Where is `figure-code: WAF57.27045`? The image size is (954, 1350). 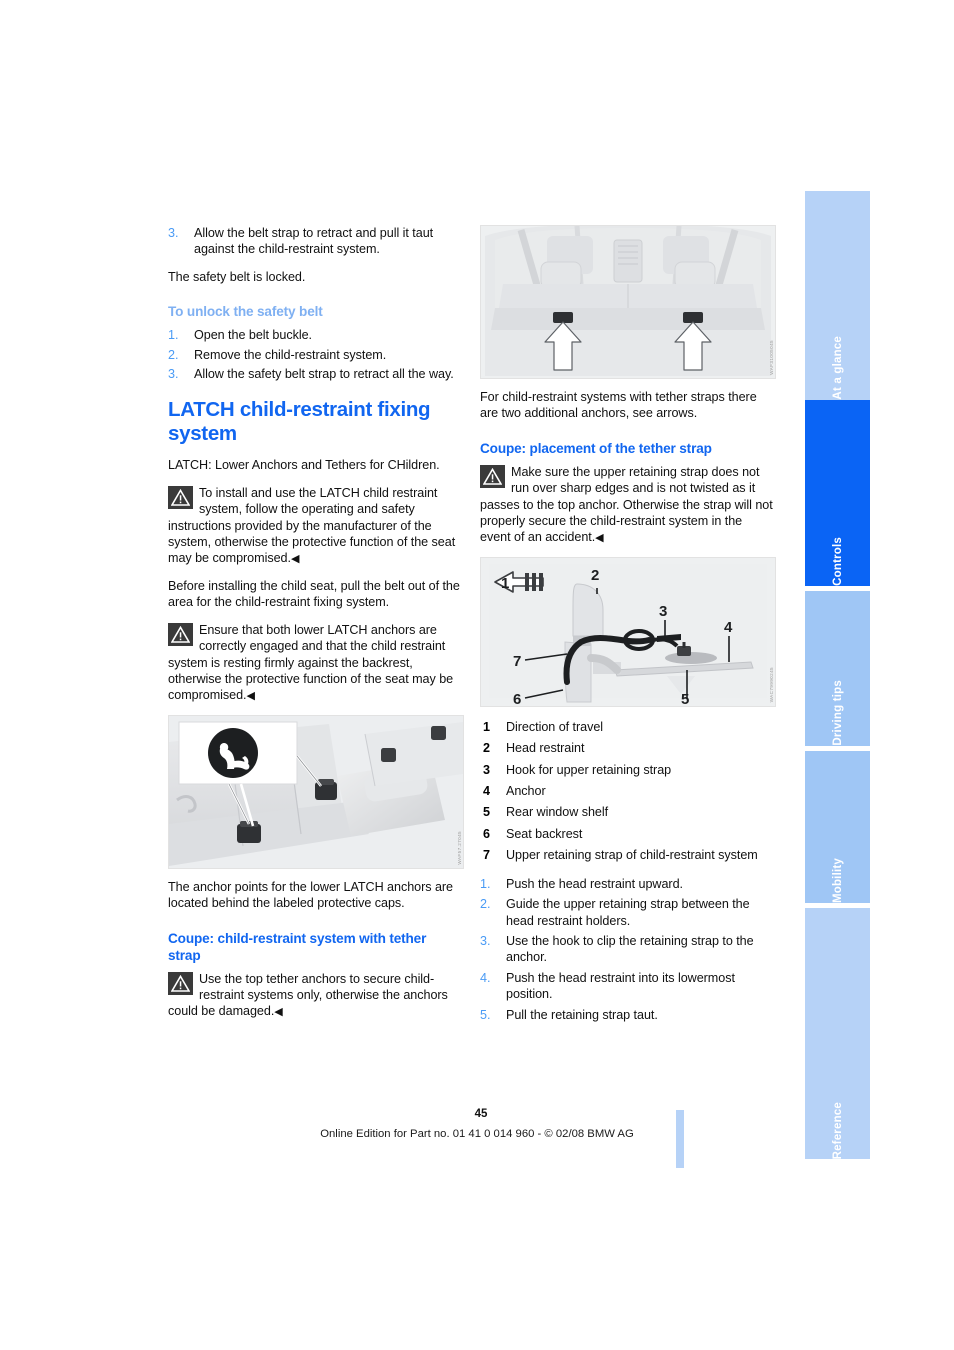
figure-code: WAF57.27045 is located at coordinates (459, 848).